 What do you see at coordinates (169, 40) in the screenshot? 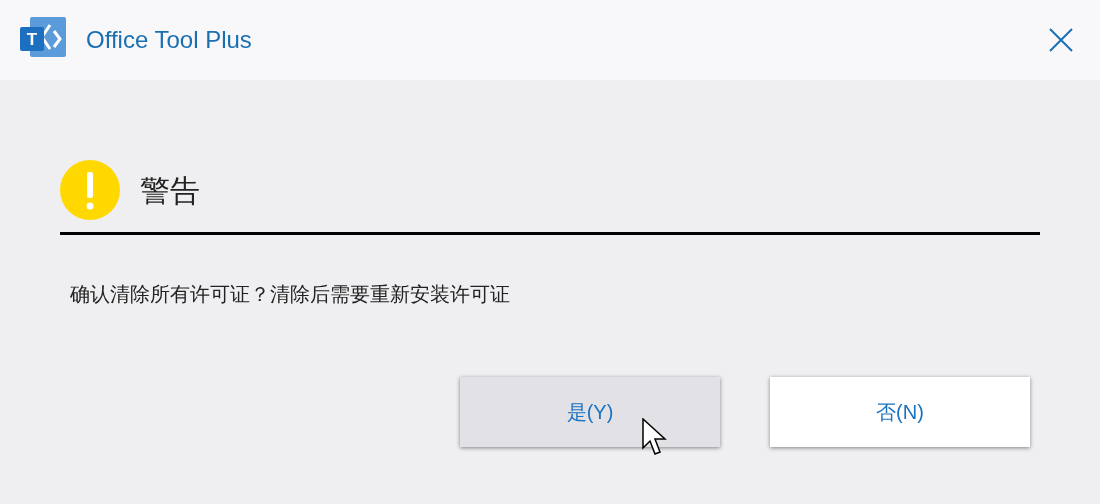
I see `window-title: Office Tool Plus` at bounding box center [169, 40].